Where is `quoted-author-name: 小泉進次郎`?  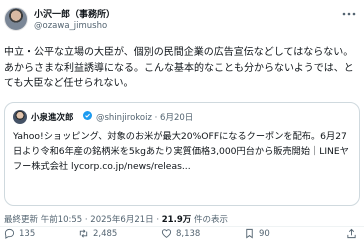 quoted-author-name: 小泉進次郎 is located at coordinates (52, 118).